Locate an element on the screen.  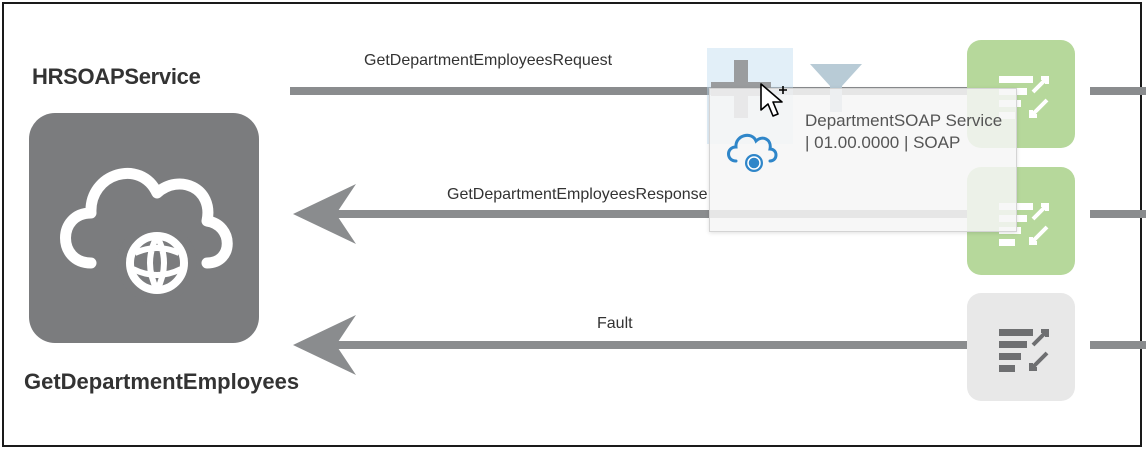
operation-name: GetDepartmentEmployees is located at coordinates (162, 381).